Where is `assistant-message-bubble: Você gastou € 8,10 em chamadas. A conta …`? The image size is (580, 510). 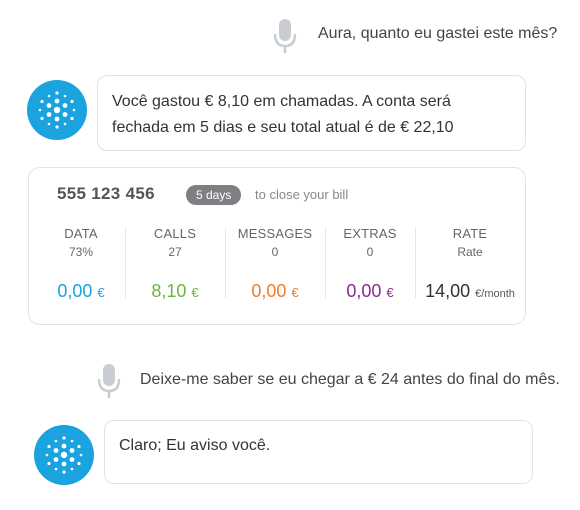 assistant-message-bubble: Você gastou € 8,10 em chamadas. A conta … is located at coordinates (311, 113).